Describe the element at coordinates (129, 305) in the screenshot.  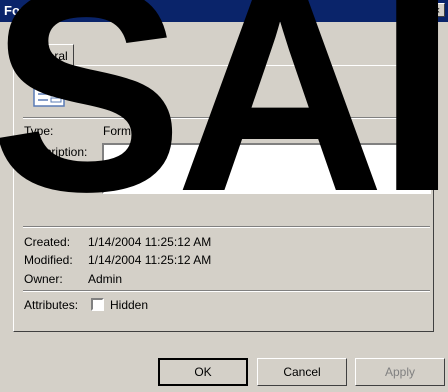
I see `hidden-label: Hidden` at that location.